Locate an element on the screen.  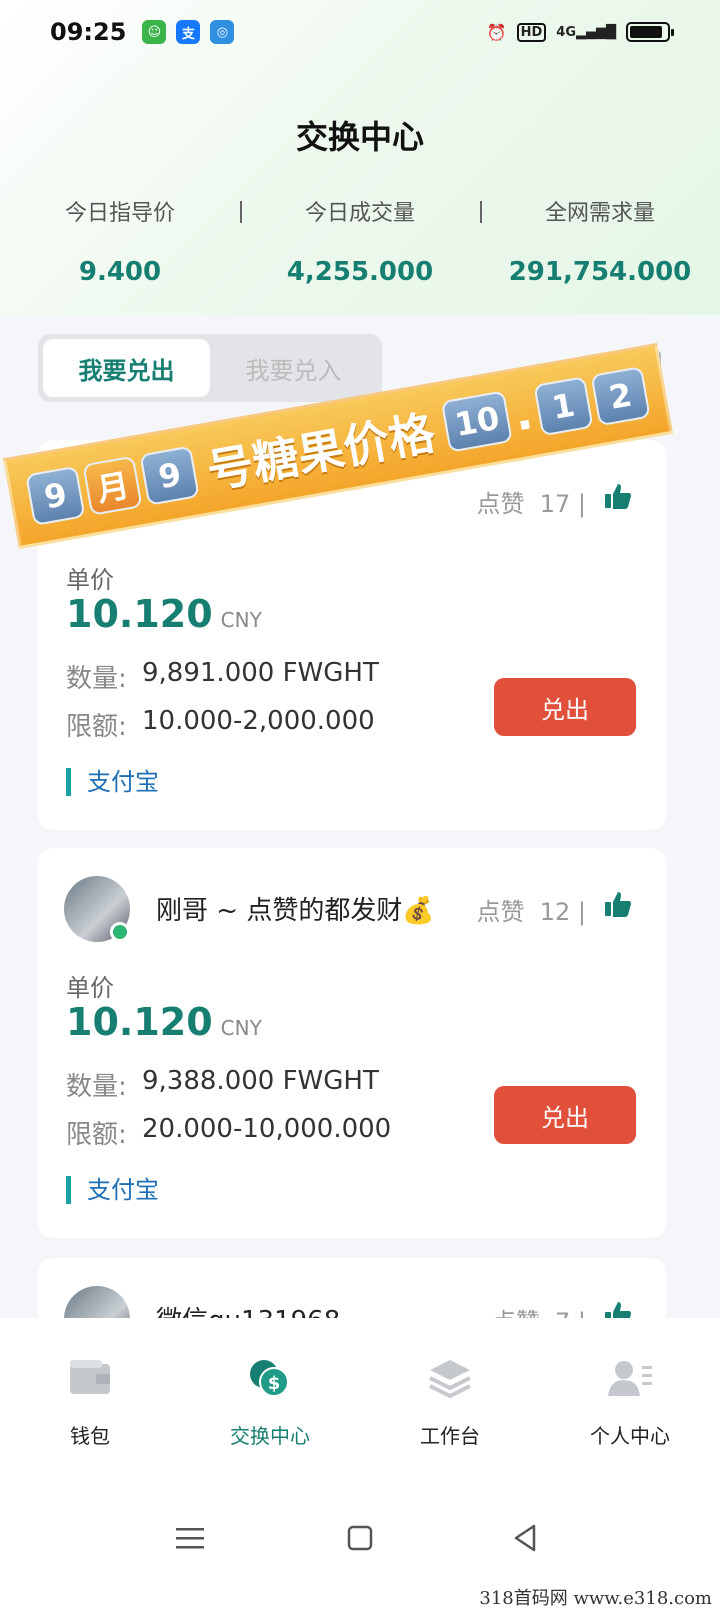
online-status-dot is located at coordinates (120, 932).